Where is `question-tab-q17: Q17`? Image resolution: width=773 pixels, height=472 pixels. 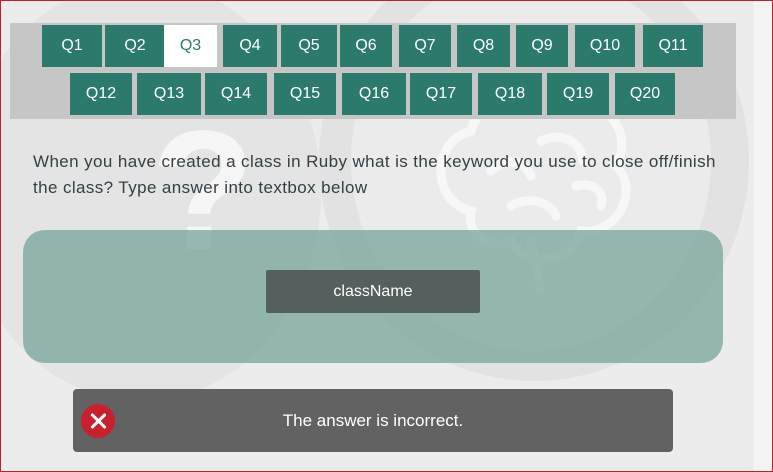 question-tab-q17: Q17 is located at coordinates (441, 94).